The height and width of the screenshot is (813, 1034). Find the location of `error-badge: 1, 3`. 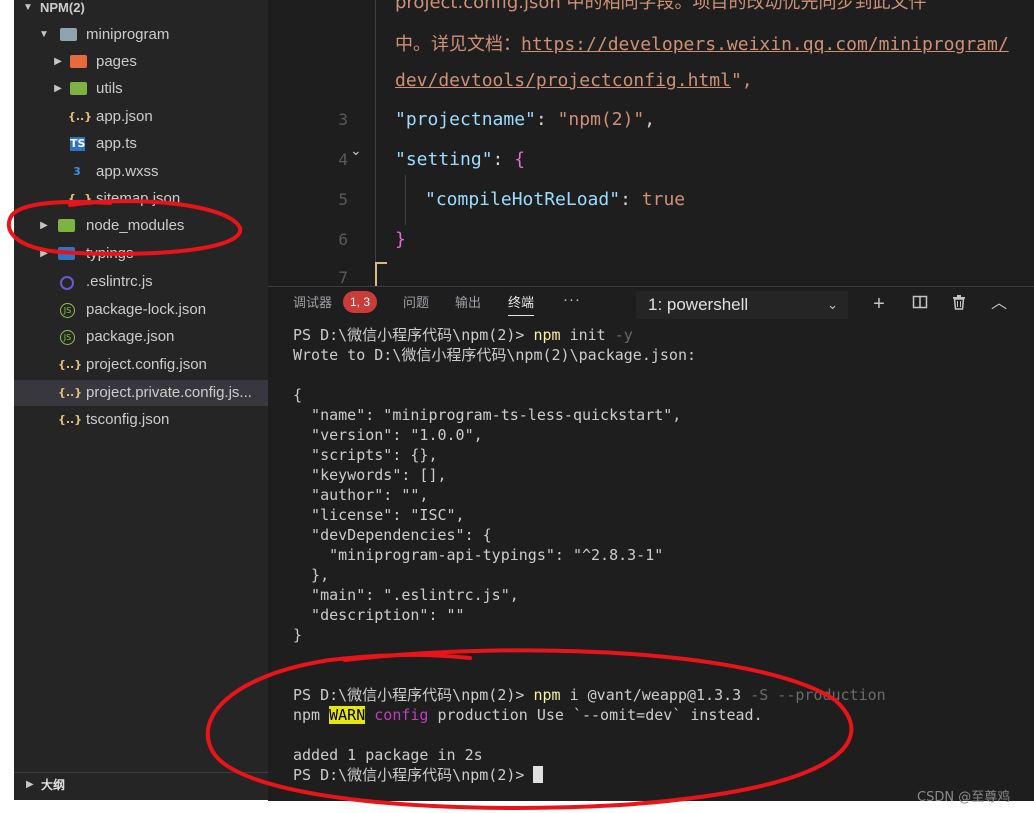

error-badge: 1, 3 is located at coordinates (360, 302).